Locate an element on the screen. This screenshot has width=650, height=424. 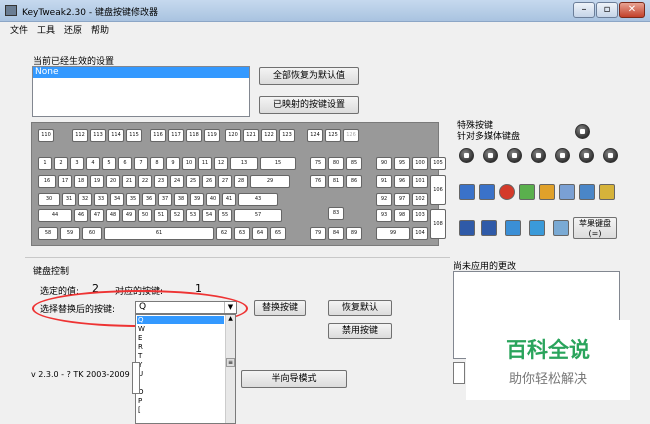
key-22: 22 is located at coordinates (145, 181).